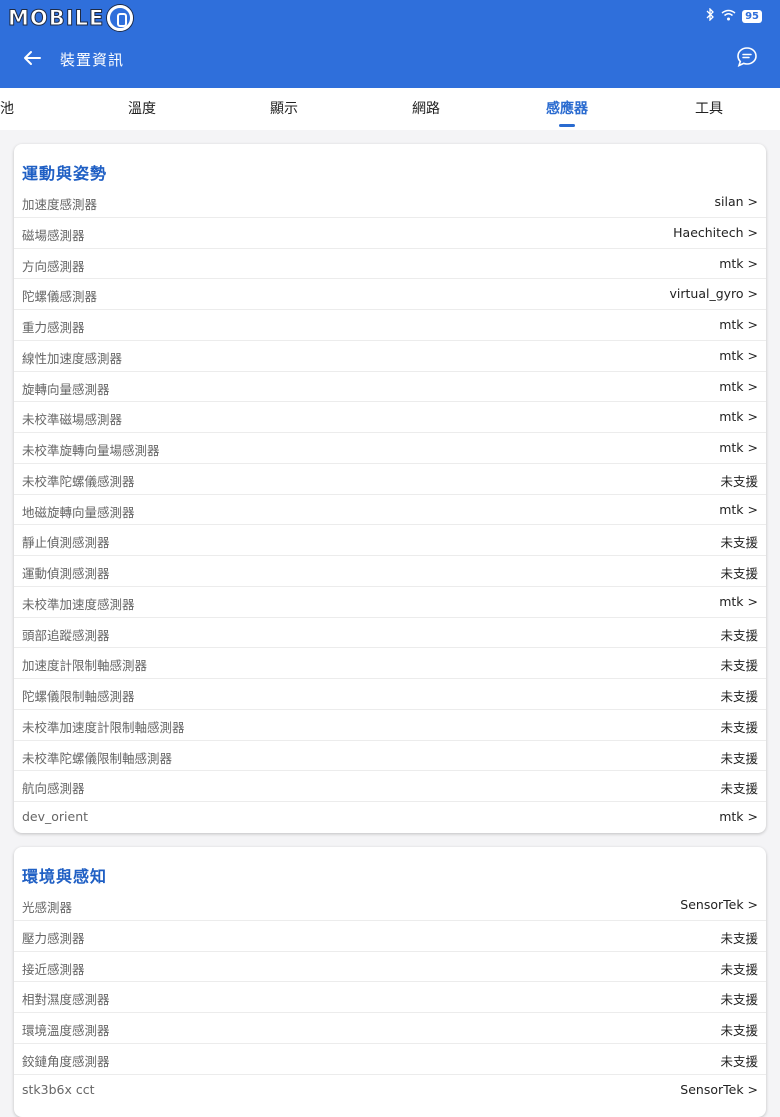 The width and height of the screenshot is (780, 1117). I want to click on chat-bubble-icon, so click(747, 57).